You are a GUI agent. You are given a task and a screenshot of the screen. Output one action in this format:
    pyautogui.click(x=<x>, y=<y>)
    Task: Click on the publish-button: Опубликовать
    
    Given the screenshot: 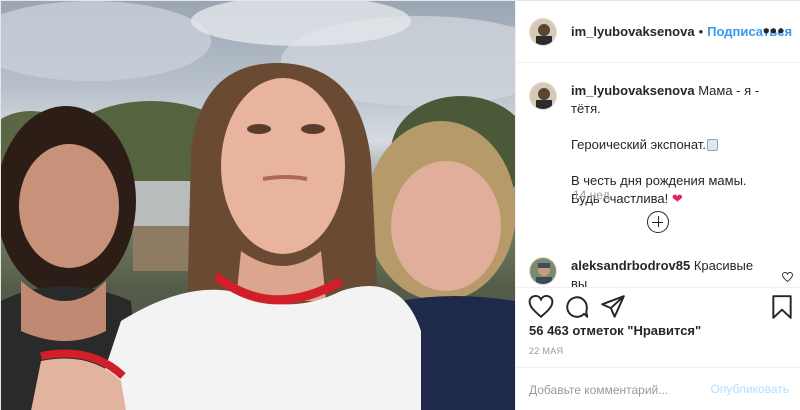 What is the action you would take?
    pyautogui.click(x=750, y=389)
    